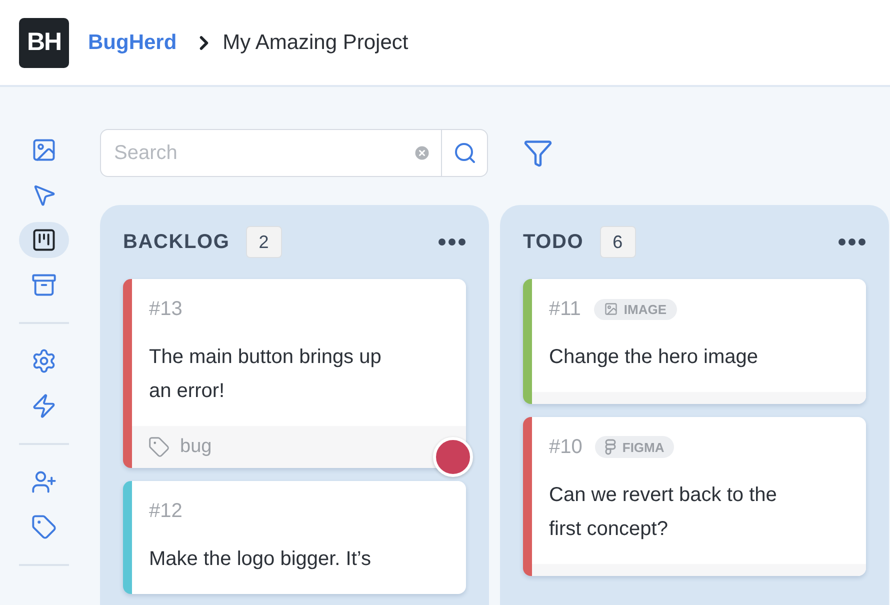 The image size is (890, 605). I want to click on archive-icon, so click(44, 285).